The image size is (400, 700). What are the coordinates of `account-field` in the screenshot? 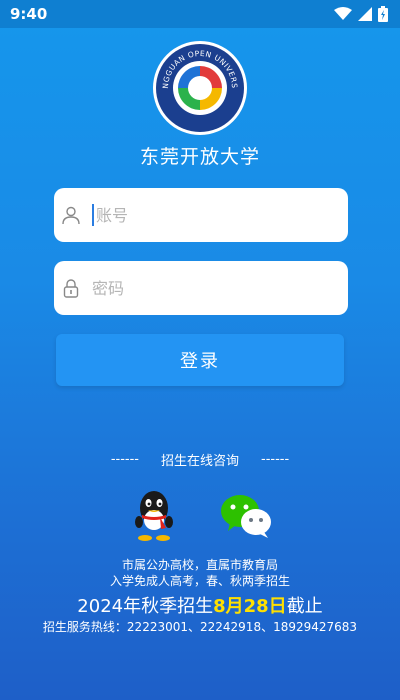 It's located at (201, 215).